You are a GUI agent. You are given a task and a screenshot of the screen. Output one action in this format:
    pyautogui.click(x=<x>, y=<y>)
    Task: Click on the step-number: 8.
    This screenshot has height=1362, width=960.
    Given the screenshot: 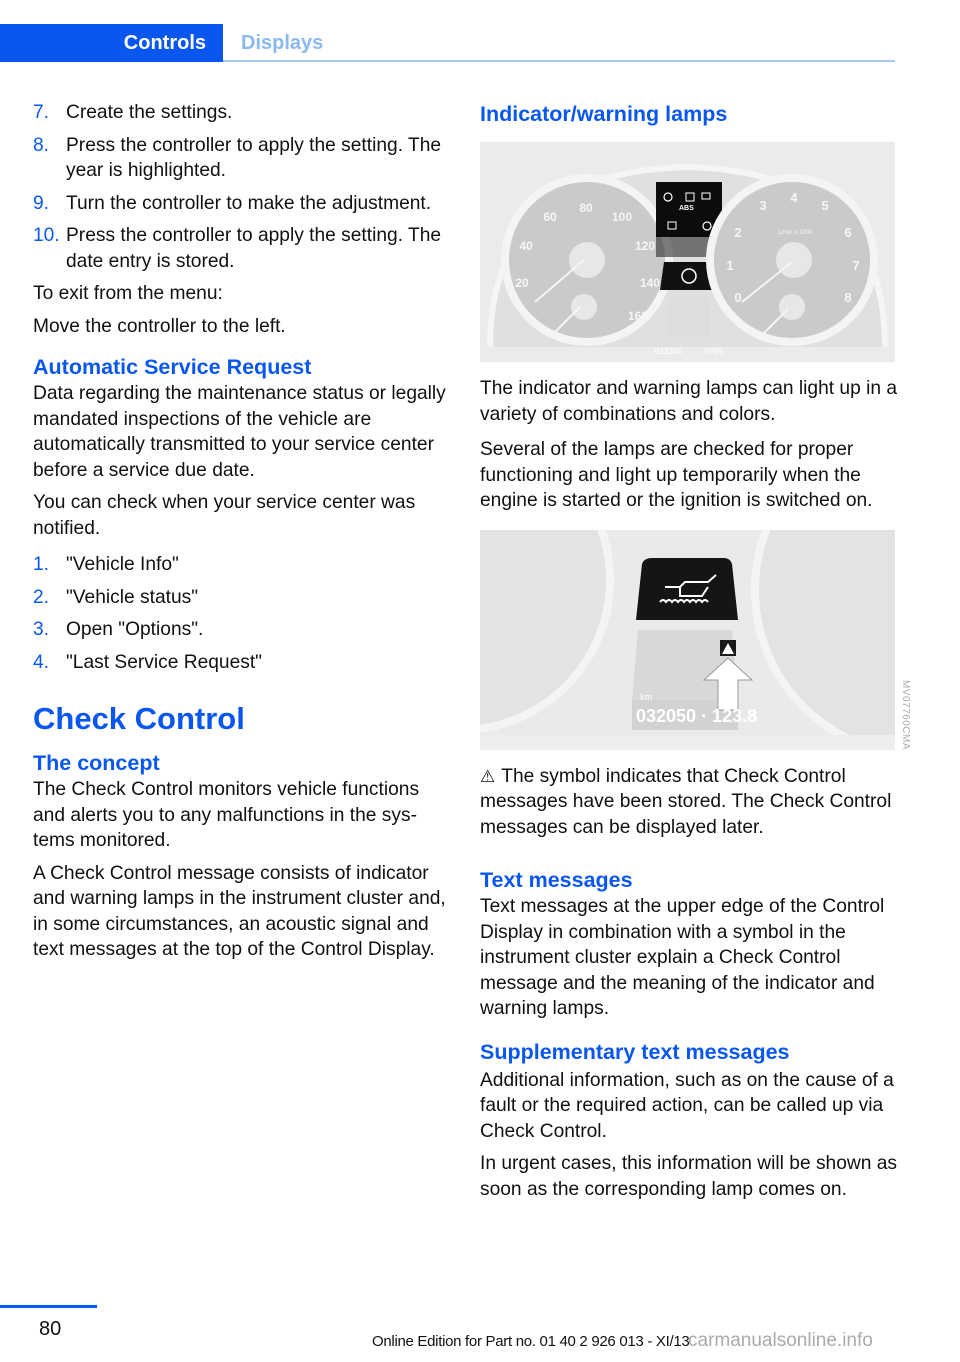 What is the action you would take?
    pyautogui.click(x=41, y=145)
    